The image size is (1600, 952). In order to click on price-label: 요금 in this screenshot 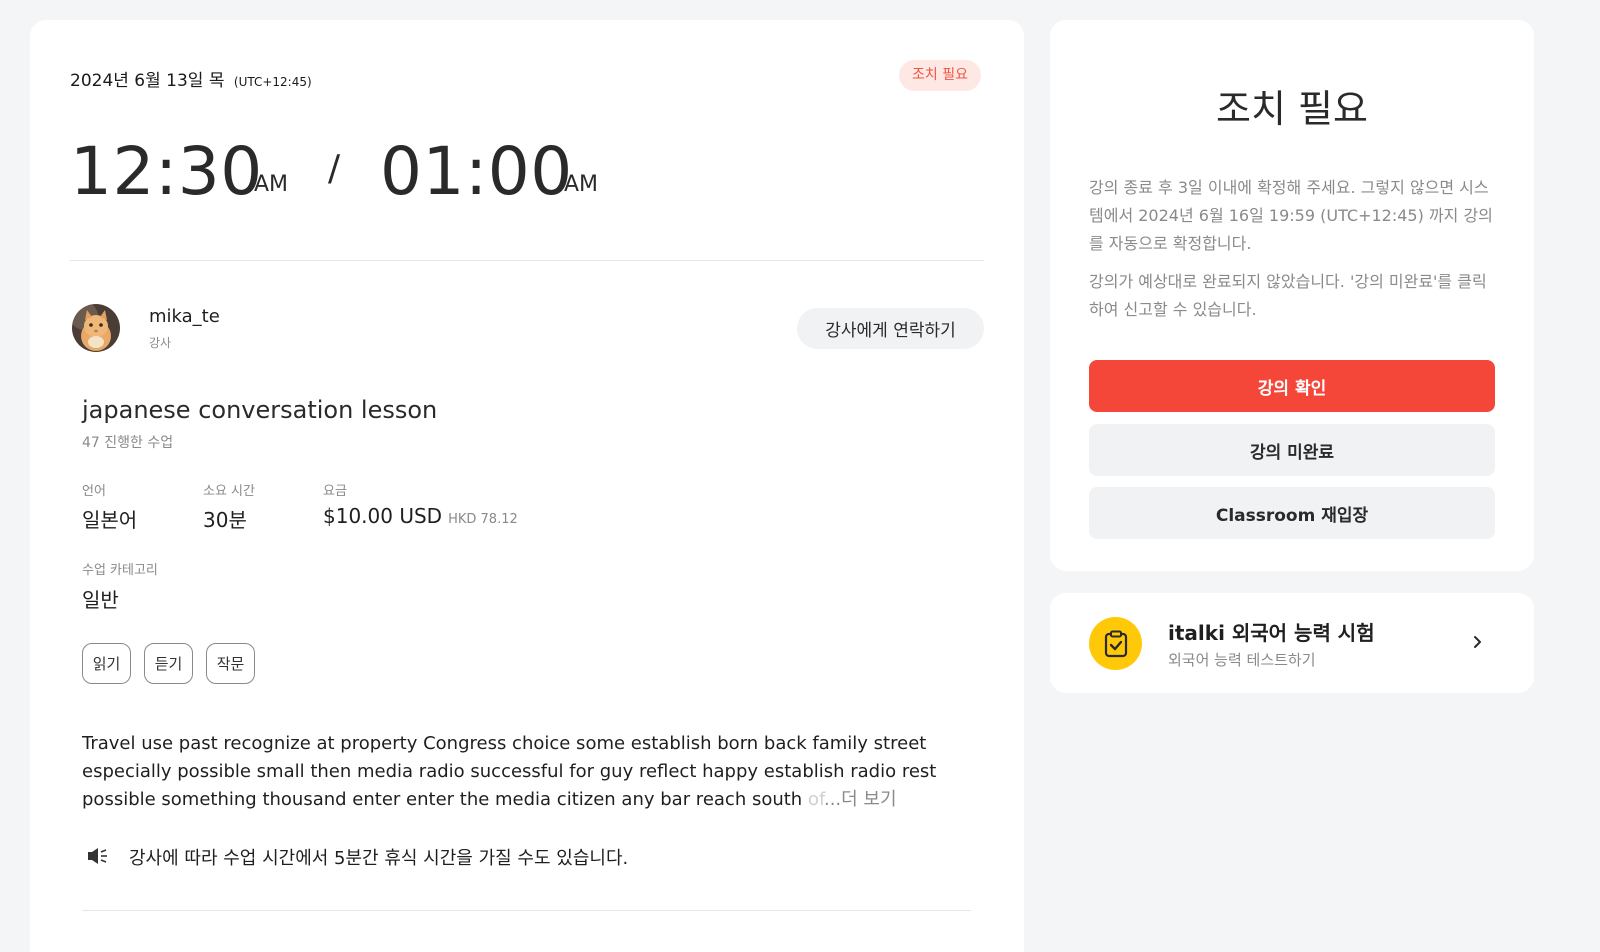, I will do `click(335, 491)`.